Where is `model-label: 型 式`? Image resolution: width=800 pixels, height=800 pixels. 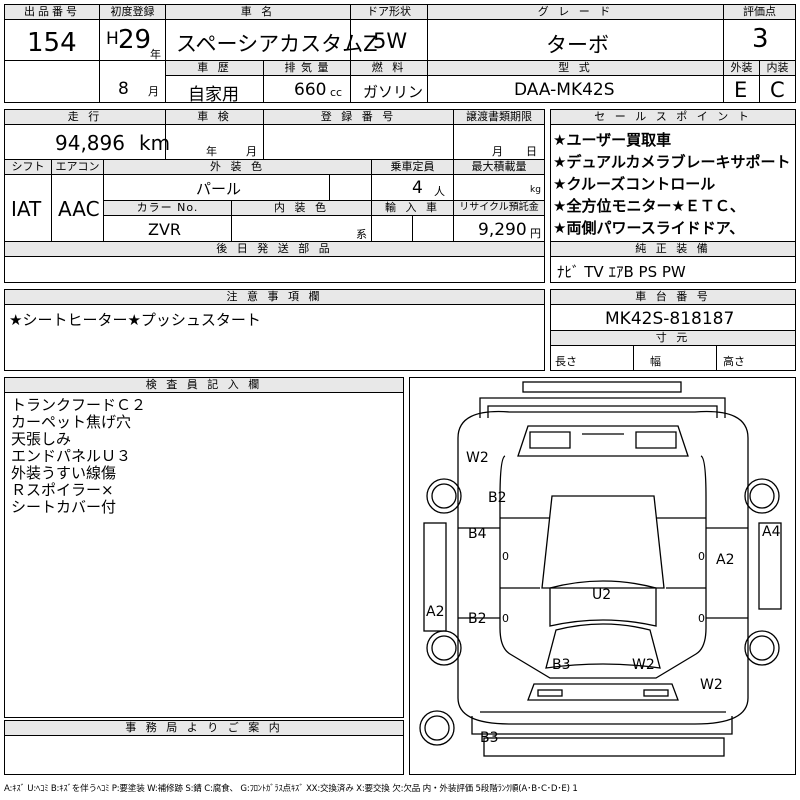 model-label: 型 式 is located at coordinates (575, 68).